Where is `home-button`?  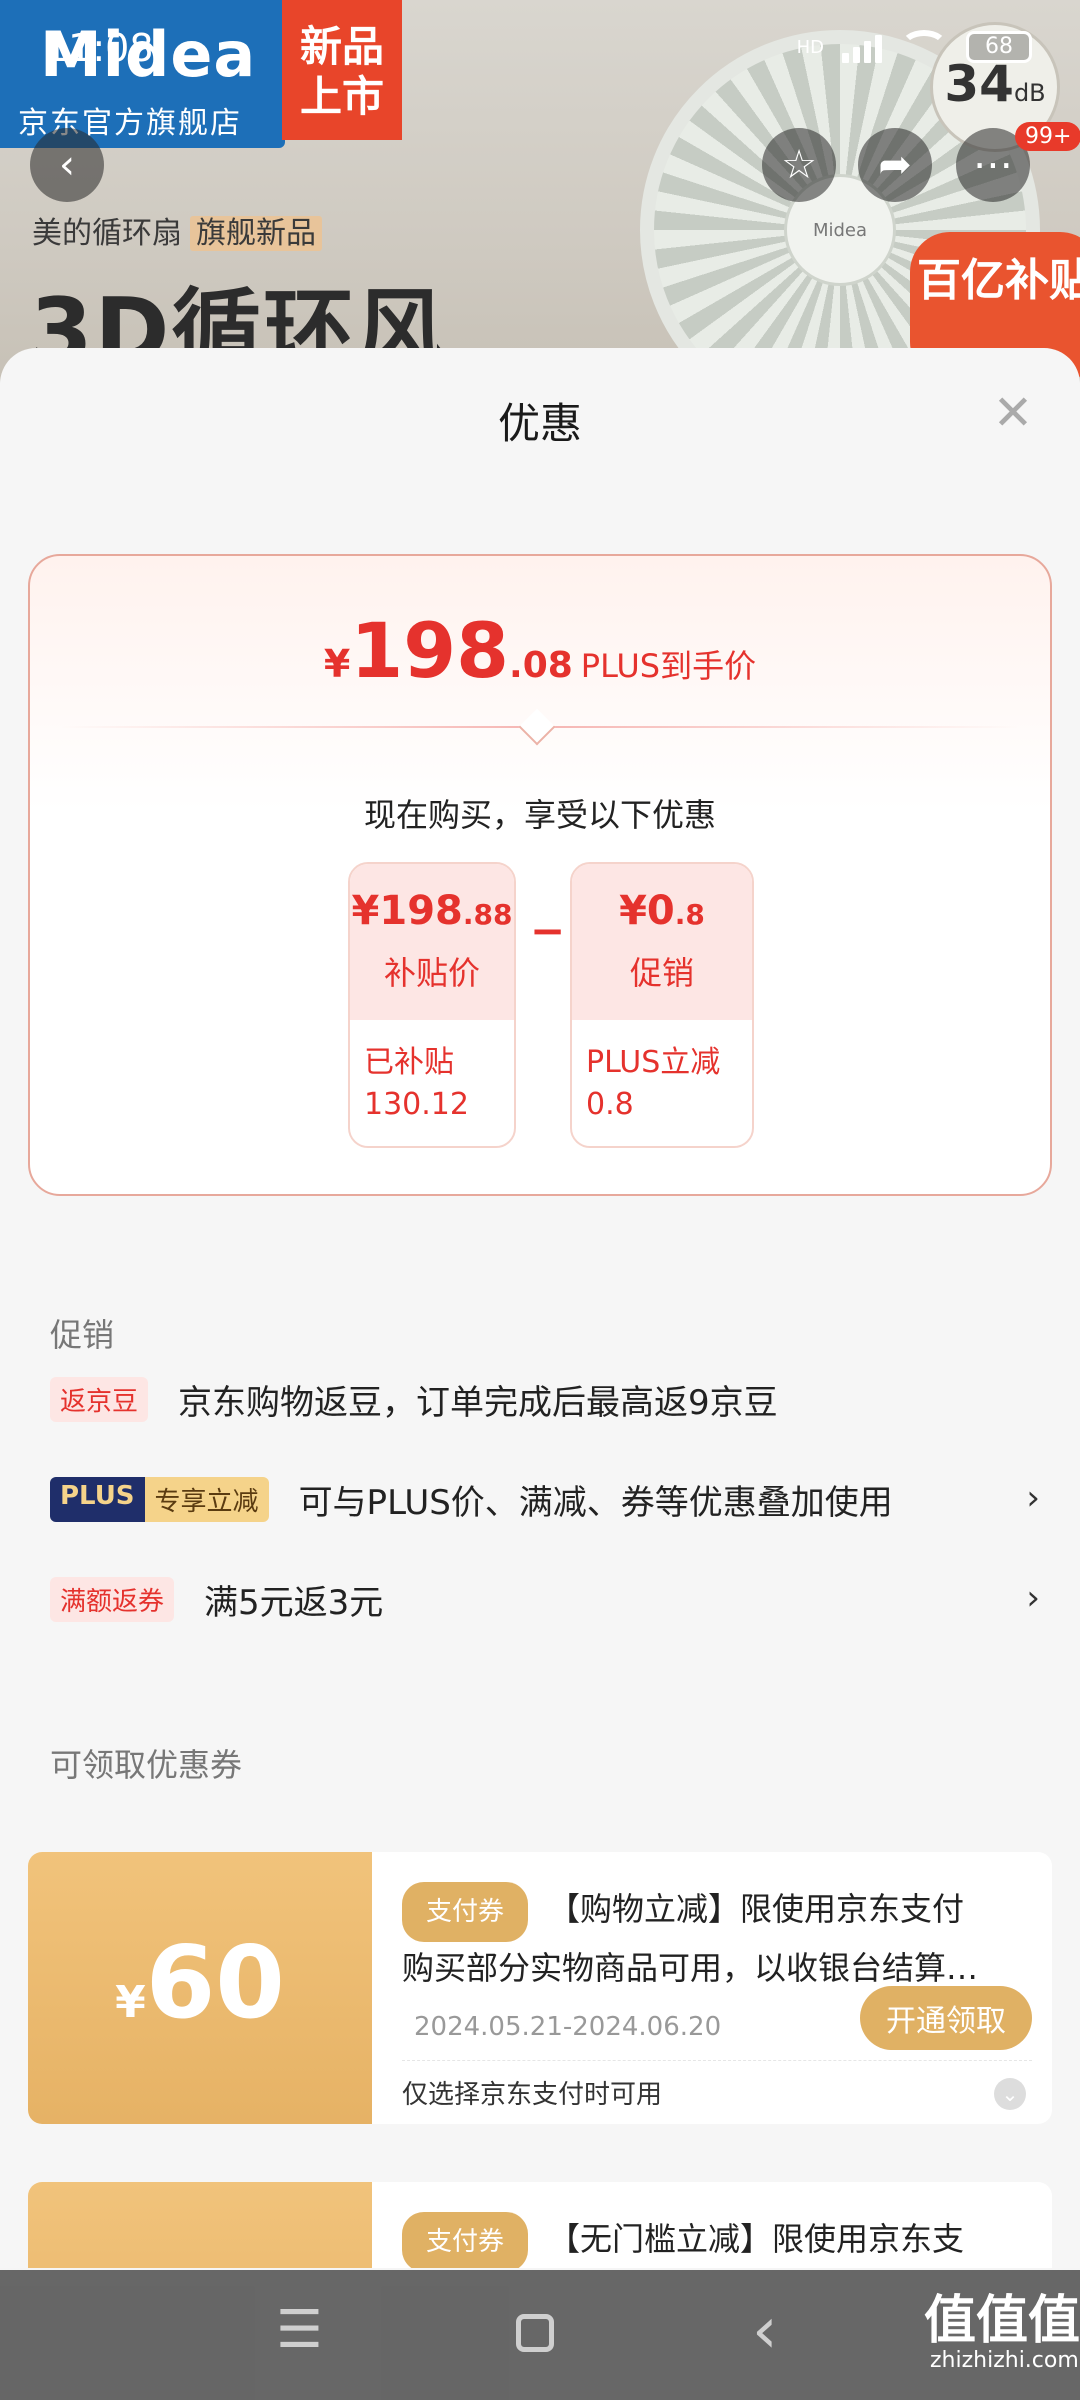 home-button is located at coordinates (535, 2333).